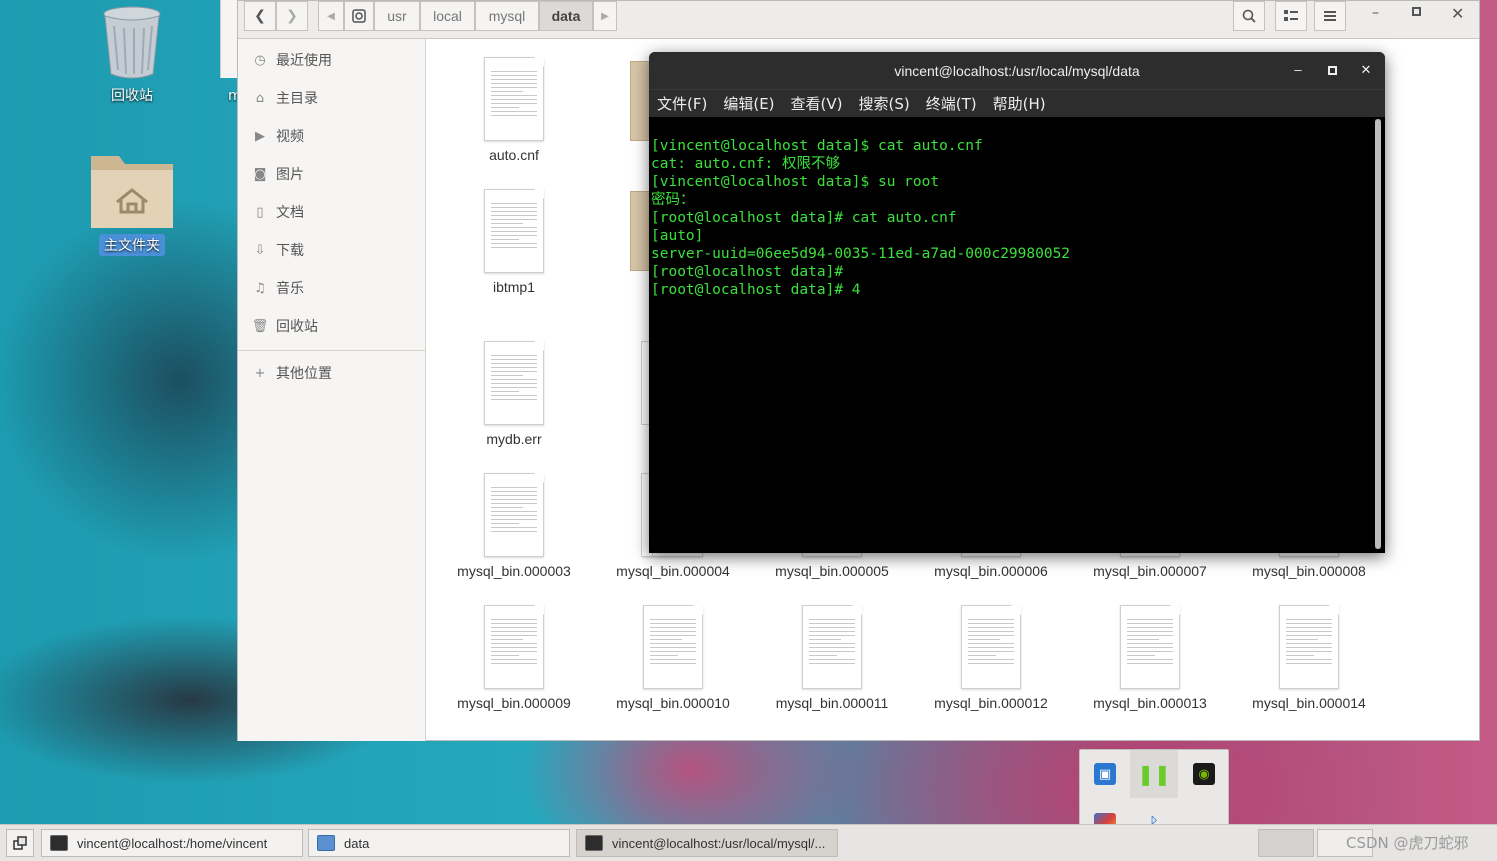 Image resolution: width=1497 pixels, height=861 pixels. I want to click on sidebar-item-label: 视频, so click(290, 137).